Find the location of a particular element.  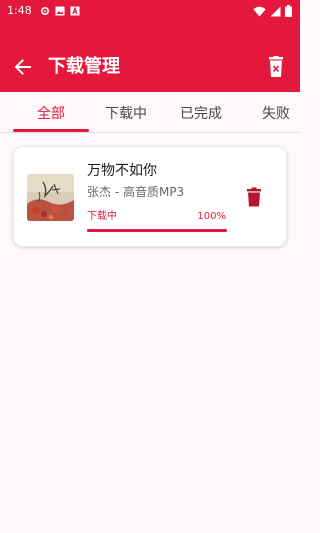

tab-bar: 全部 下载中 已完成 失败 is located at coordinates (150, 112).